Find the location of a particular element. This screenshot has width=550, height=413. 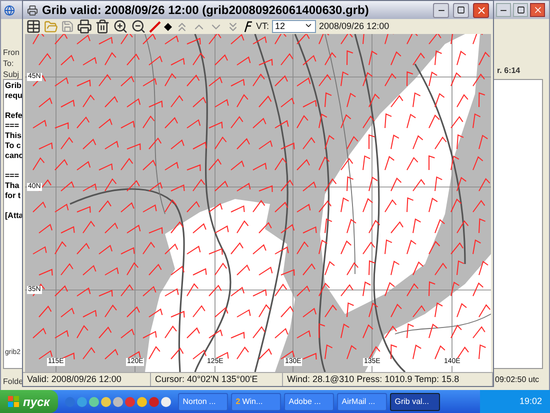

status-field: Valid: 2008/09/26 12:00 is located at coordinates (87, 379).